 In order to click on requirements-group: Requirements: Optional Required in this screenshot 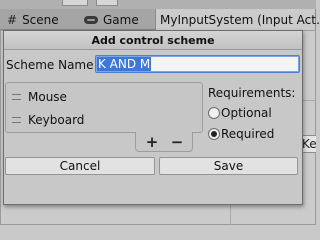, I will do `click(254, 115)`.